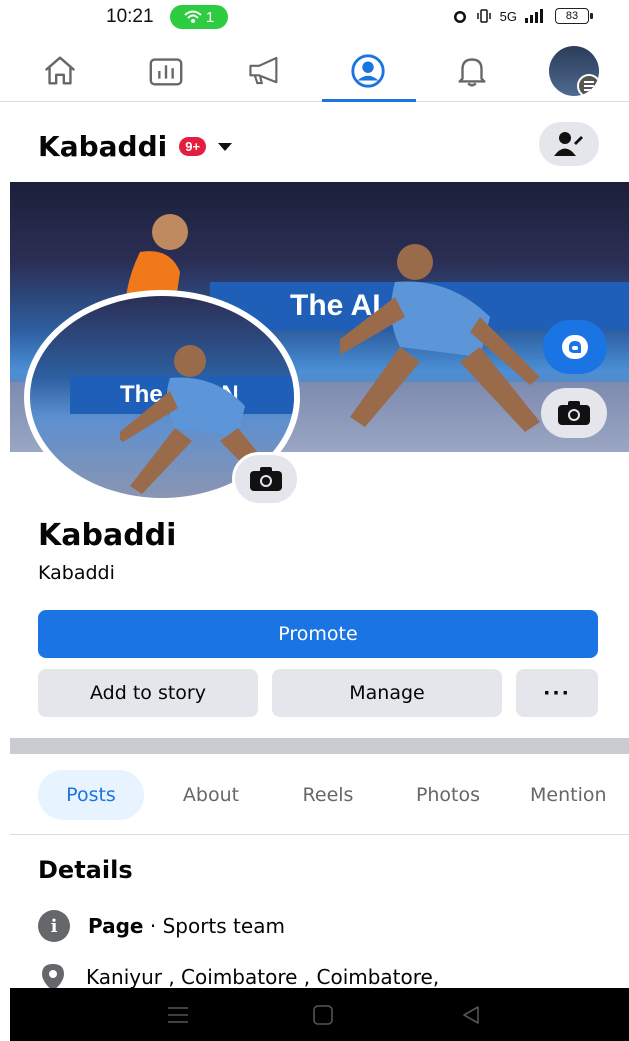 Image resolution: width=629 pixels, height=1041 pixels. I want to click on back-triangle-icon, so click(471, 1015).